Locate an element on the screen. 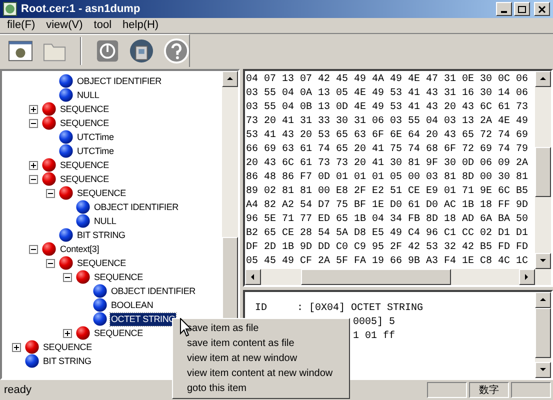  context-menu-item: goto this item is located at coordinates (261, 388).